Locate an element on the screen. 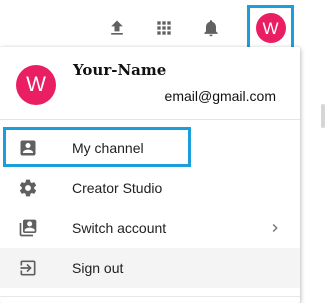 This screenshot has width=328, height=303. menu-item-my-channel: My channel is located at coordinates (150, 148).